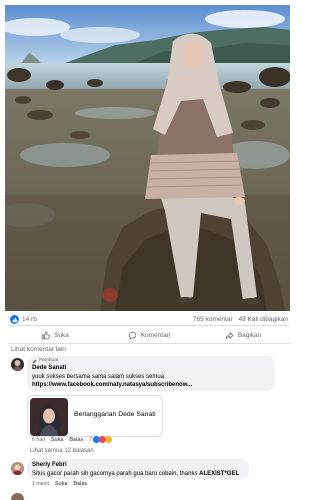  I want to click on like-count: 14 rb, so click(29, 319).